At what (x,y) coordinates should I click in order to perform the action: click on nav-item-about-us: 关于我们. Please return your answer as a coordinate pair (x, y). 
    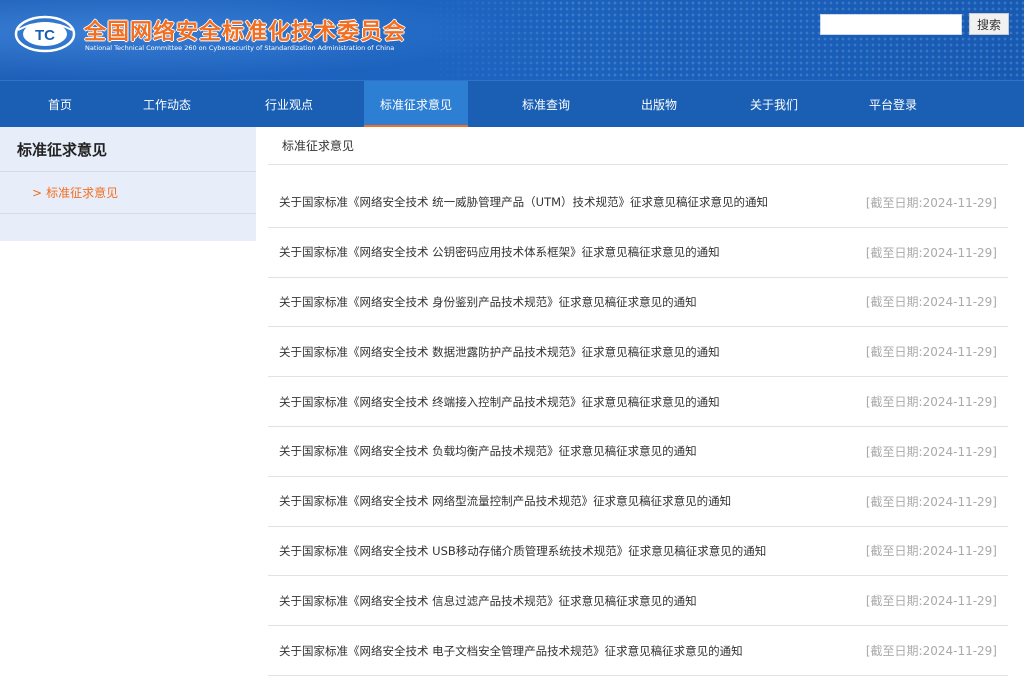
    Looking at the image, I should click on (774, 104).